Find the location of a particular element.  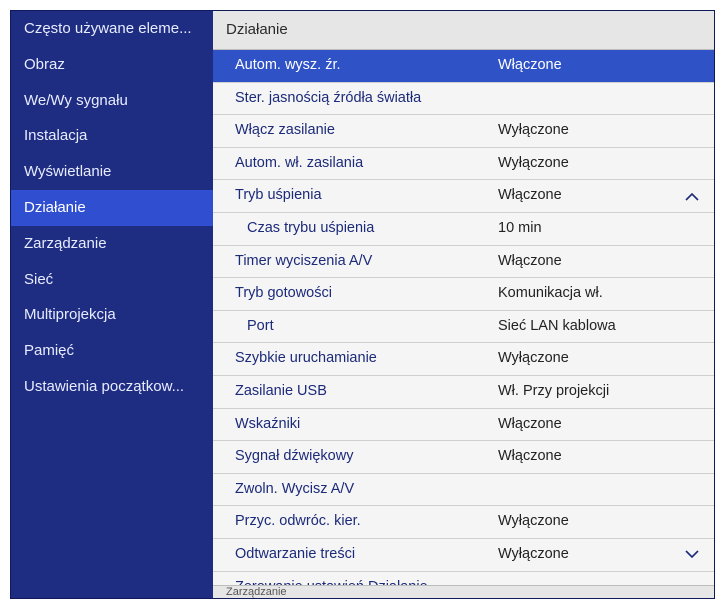

setting-row-direct-power-on: Włącz zasilanie Wyłączone is located at coordinates (463, 131).